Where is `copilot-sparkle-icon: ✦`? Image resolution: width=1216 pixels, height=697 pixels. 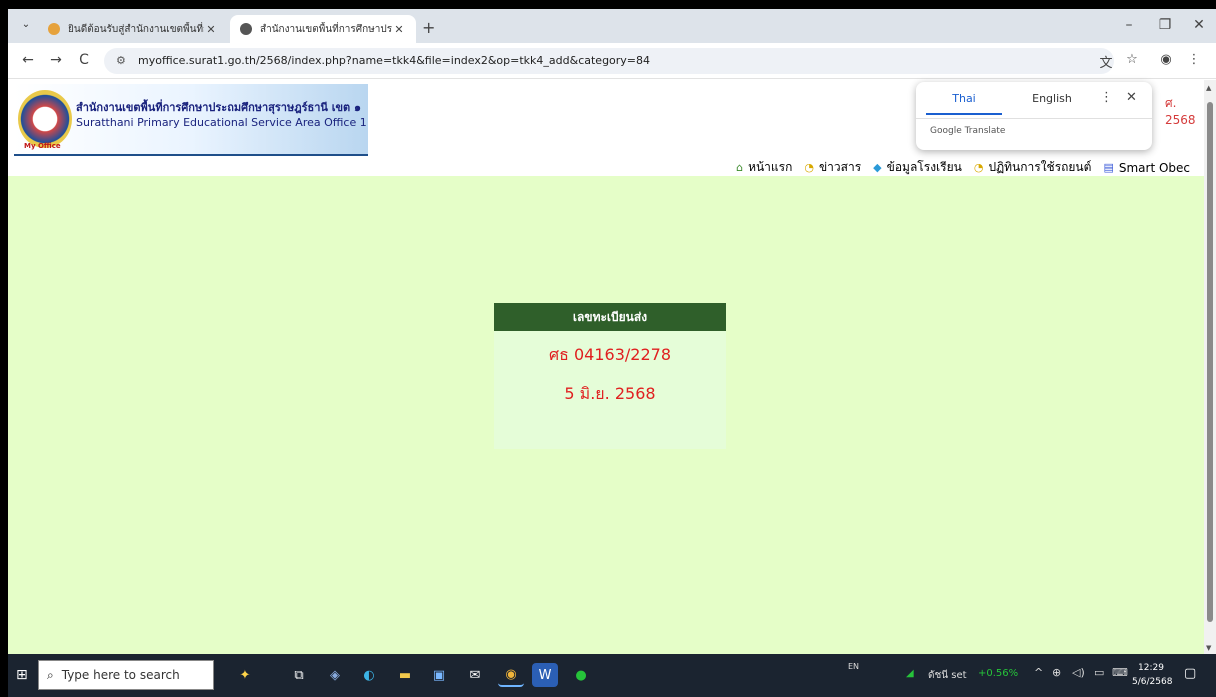 copilot-sparkle-icon: ✦ is located at coordinates (245, 675).